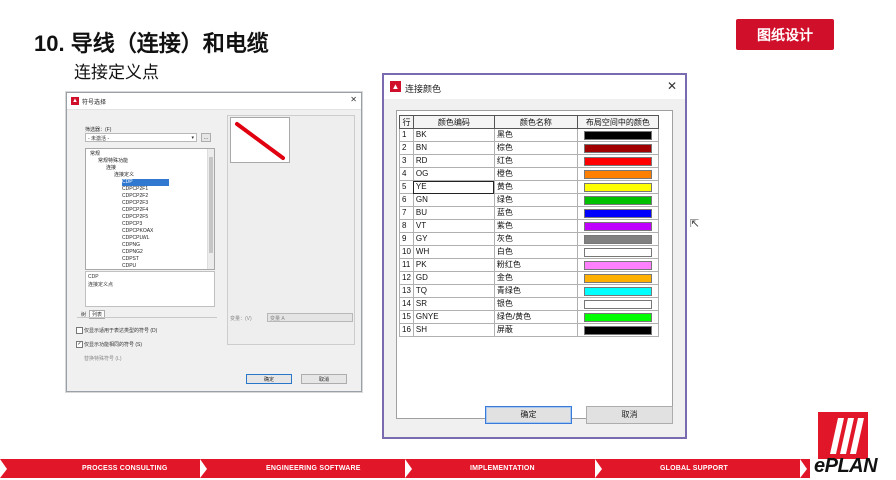 Image resolution: width=896 pixels, height=480 pixels. Describe the element at coordinates (535, 317) in the screenshot. I see `color-name-cell: 绿色/黄色` at that location.